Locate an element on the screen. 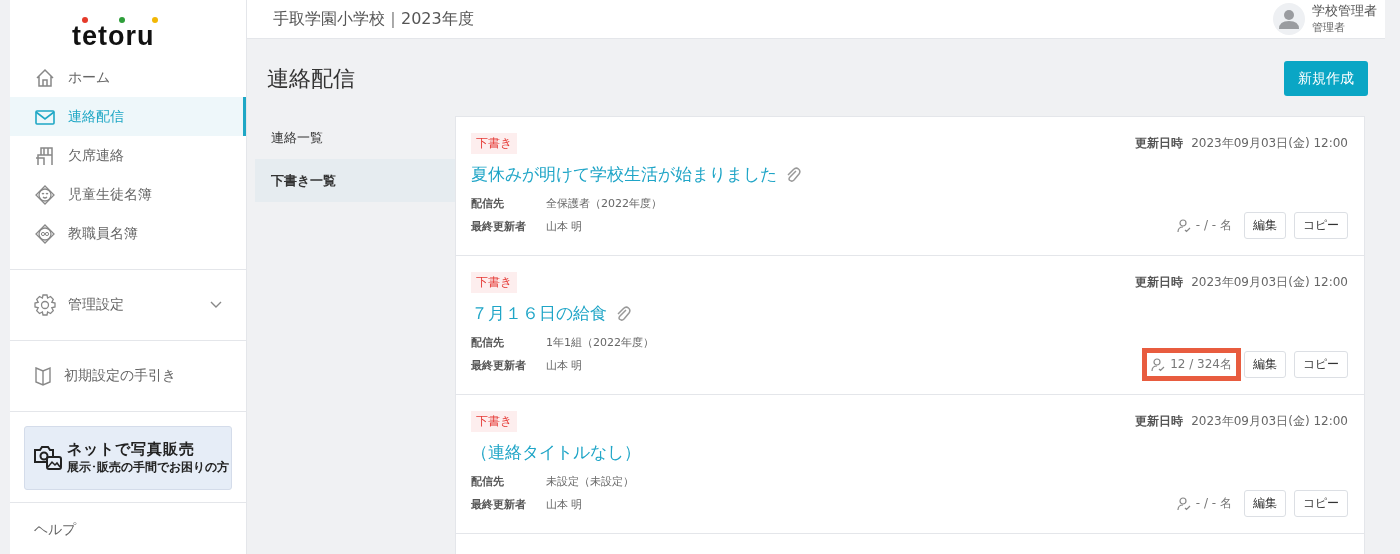 The width and height of the screenshot is (1400, 554). banner-subtitle: 展示･販売の手間でお困りの方 is located at coordinates (148, 467).